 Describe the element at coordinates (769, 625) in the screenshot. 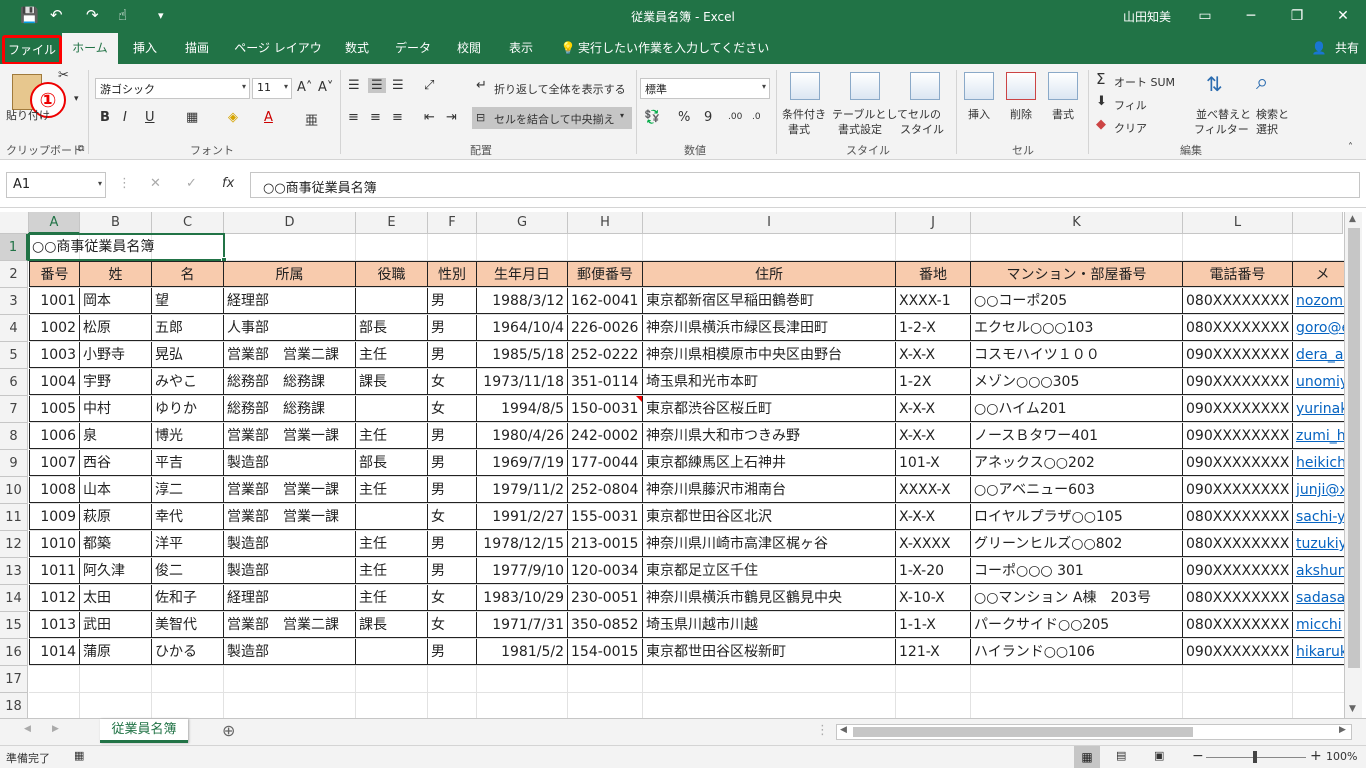

I see `table-cell: 埼玉県川越市川越` at that location.